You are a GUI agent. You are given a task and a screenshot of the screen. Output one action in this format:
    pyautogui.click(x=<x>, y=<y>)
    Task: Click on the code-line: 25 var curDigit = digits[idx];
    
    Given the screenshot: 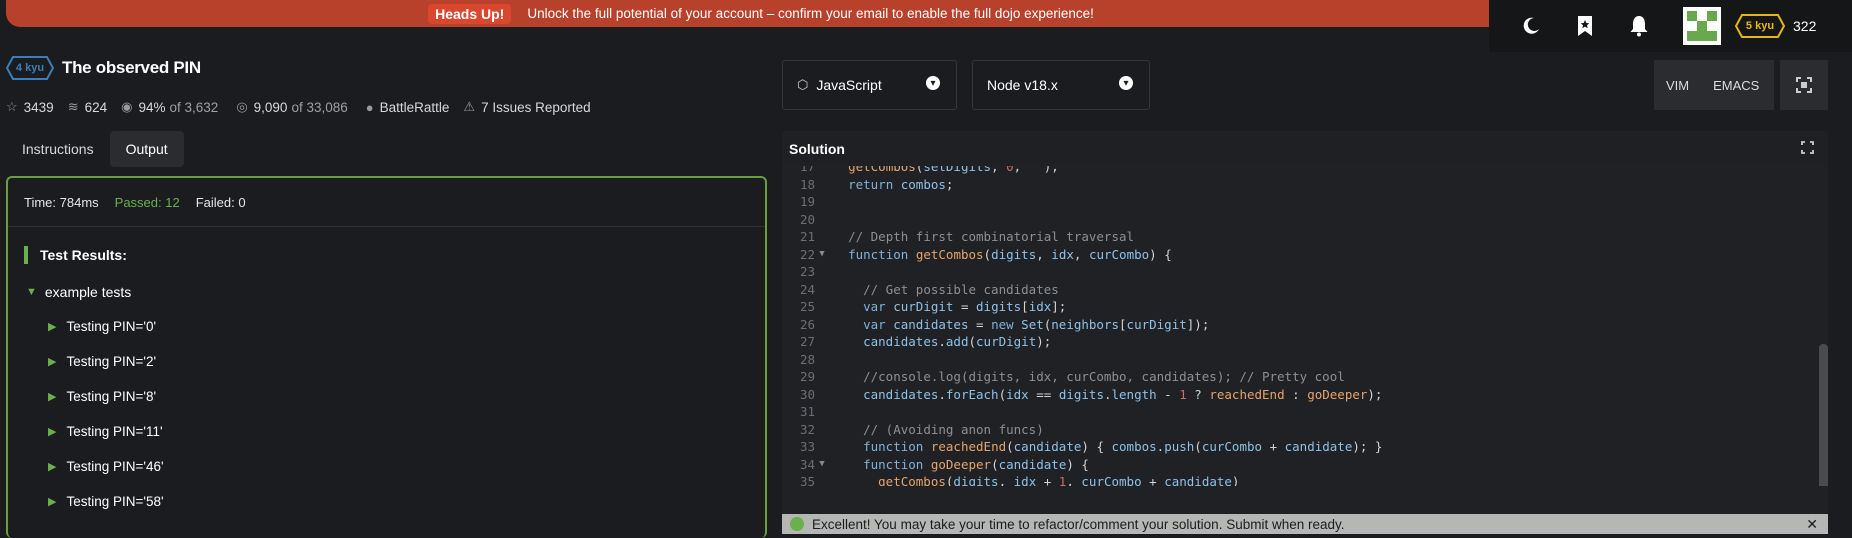 What is the action you would take?
    pyautogui.click(x=924, y=307)
    